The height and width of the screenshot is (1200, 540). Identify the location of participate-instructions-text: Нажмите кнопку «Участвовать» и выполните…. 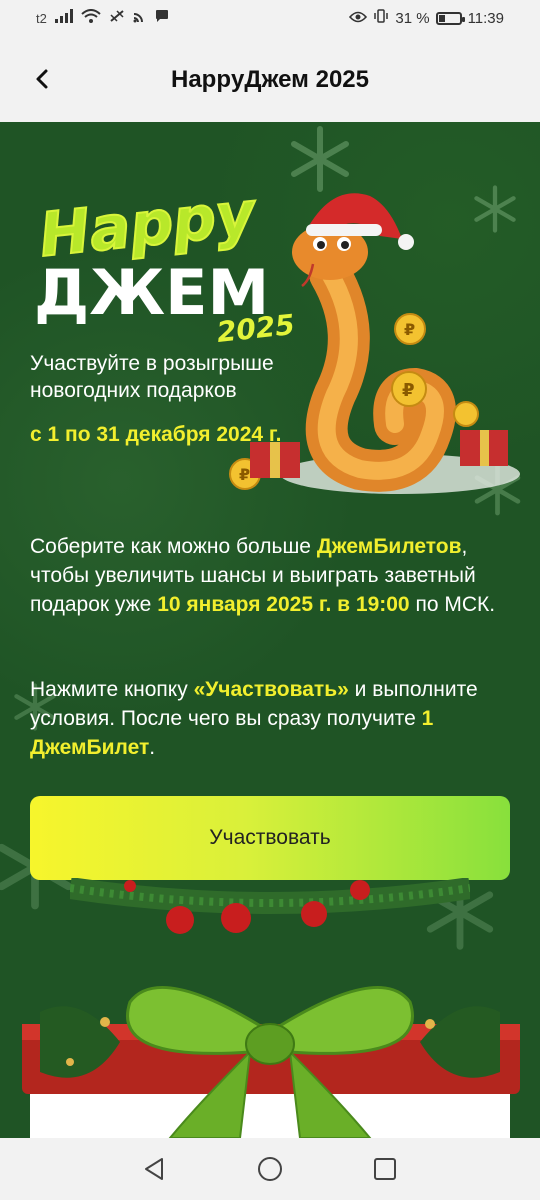
(272, 718).